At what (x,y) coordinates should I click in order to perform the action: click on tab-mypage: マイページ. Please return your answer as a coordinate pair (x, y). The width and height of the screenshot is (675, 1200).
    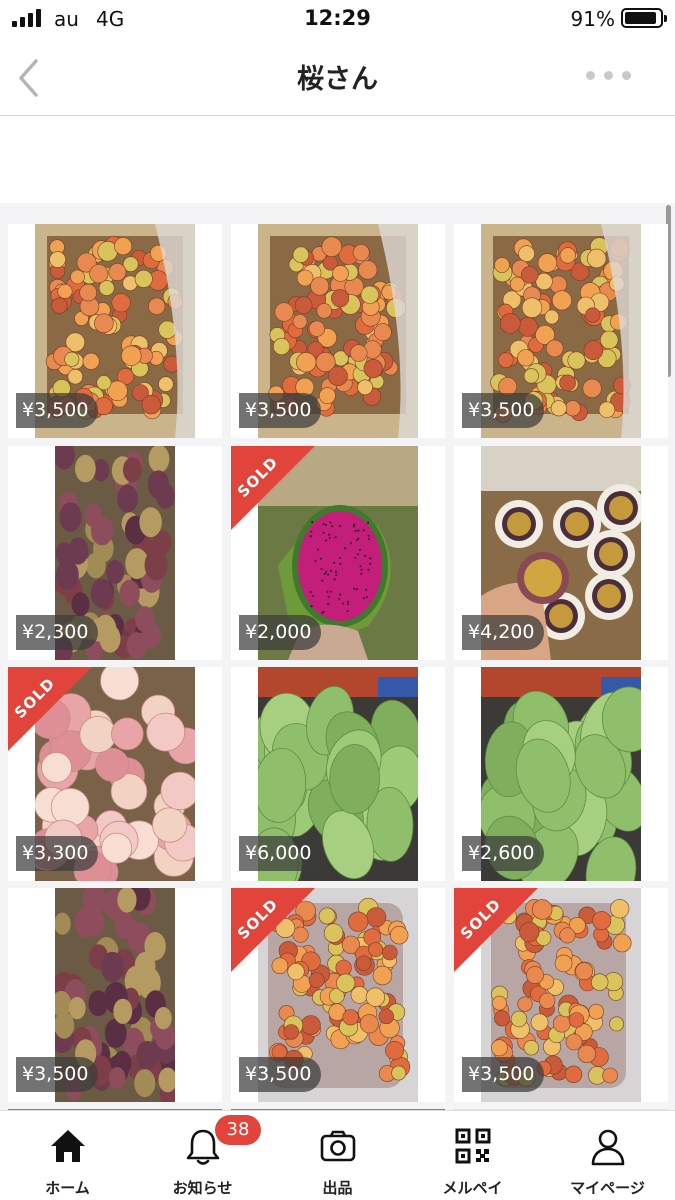
    Looking at the image, I should click on (607, 1155).